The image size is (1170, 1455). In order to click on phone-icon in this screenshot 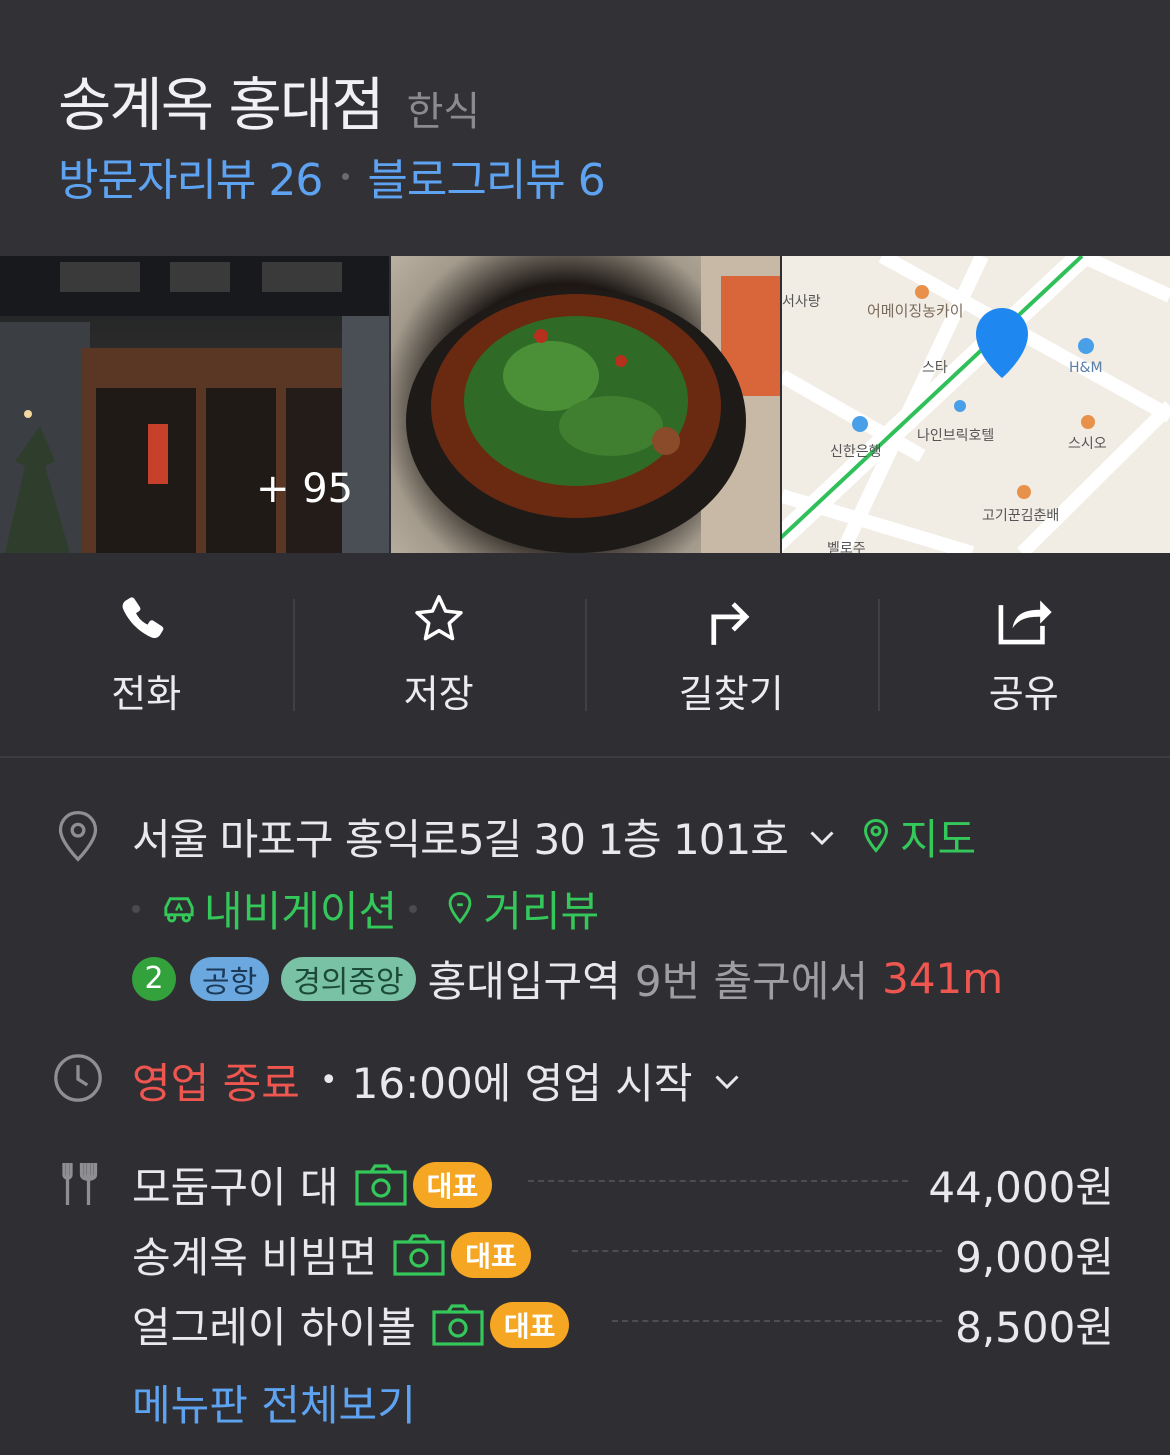, I will do `click(146, 619)`.